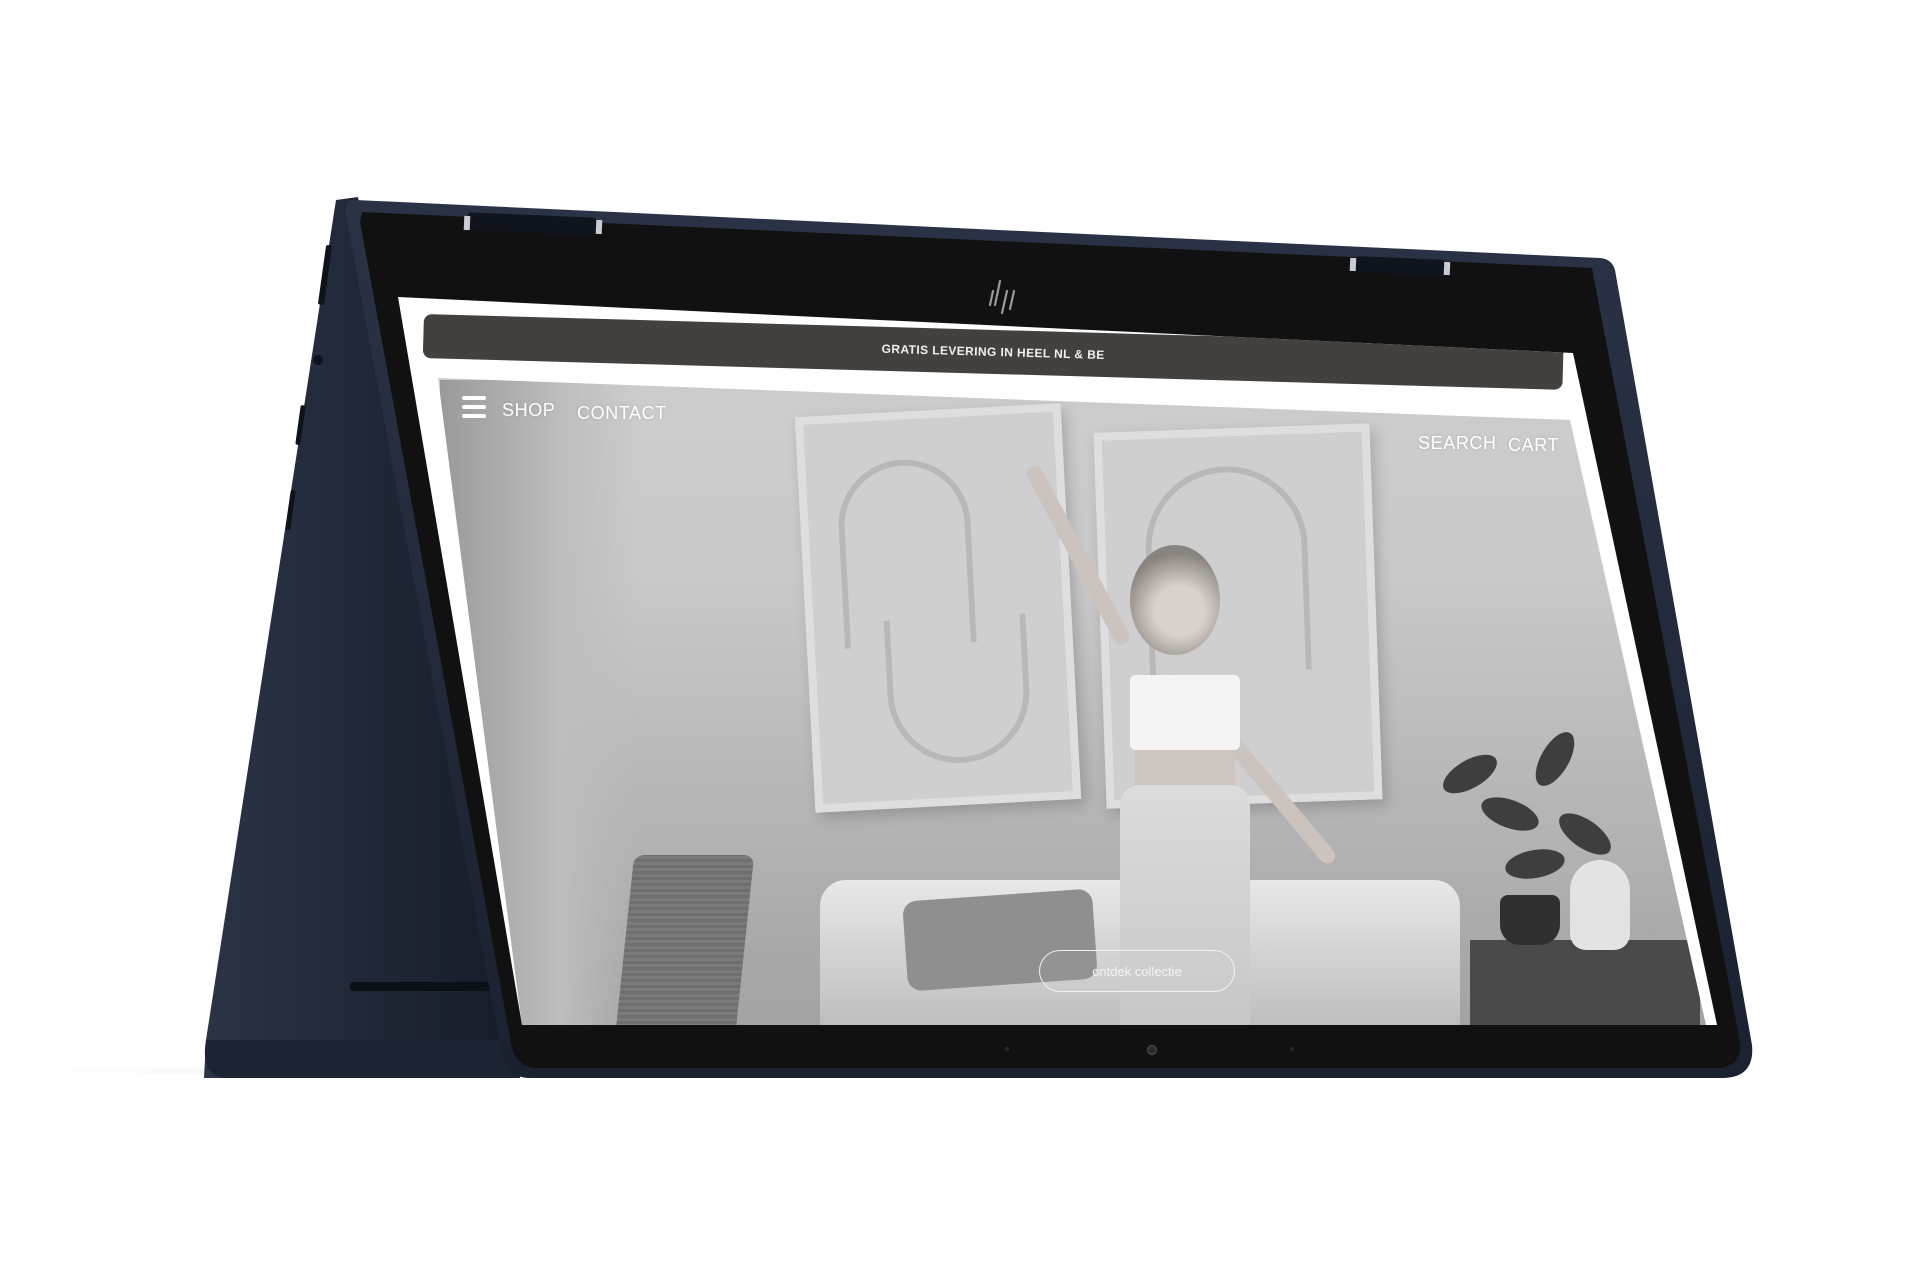 The width and height of the screenshot is (1920, 1280). What do you see at coordinates (938, 608) in the screenshot?
I see `hero-artwork-left` at bounding box center [938, 608].